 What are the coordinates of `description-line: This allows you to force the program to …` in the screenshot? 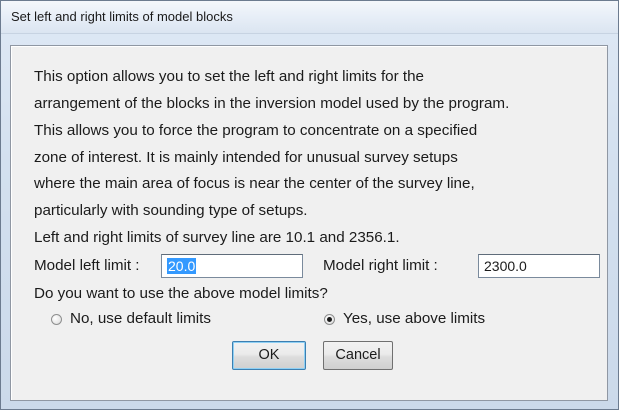 It's located at (256, 130).